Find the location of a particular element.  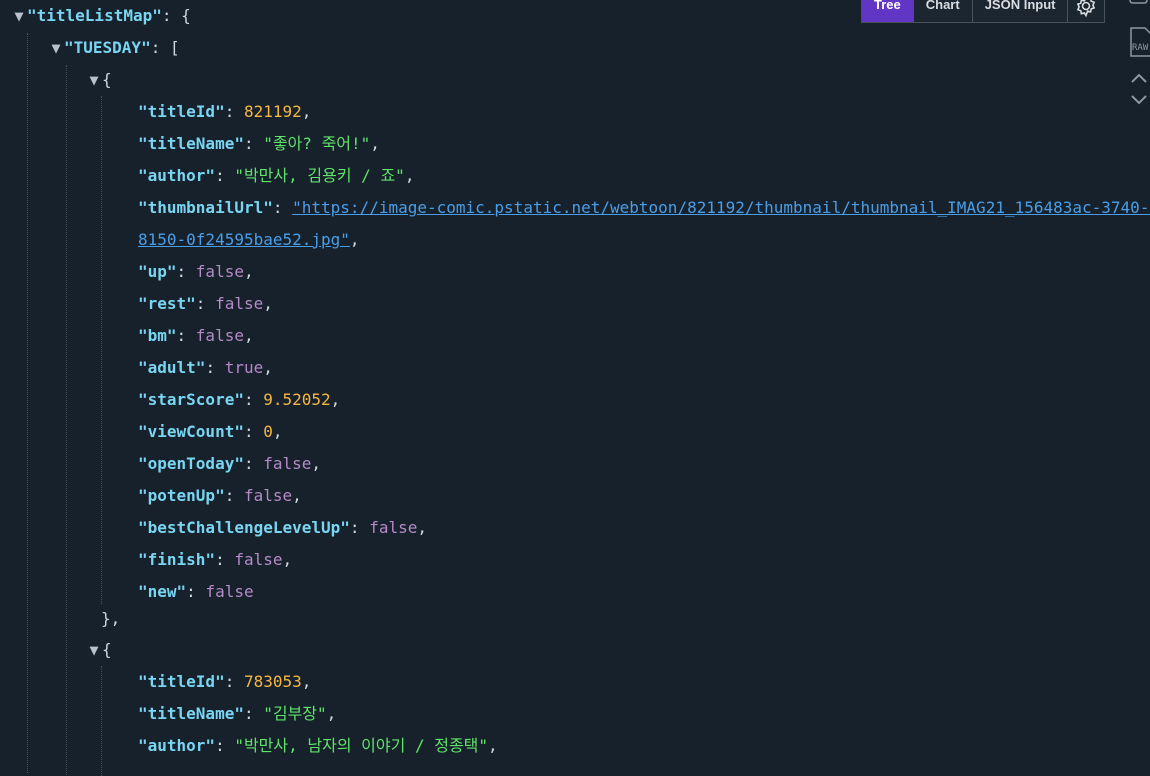

tree-field-row: "author": "박만사, 남자의 이야기 / 정종택", is located at coordinates (318, 746).